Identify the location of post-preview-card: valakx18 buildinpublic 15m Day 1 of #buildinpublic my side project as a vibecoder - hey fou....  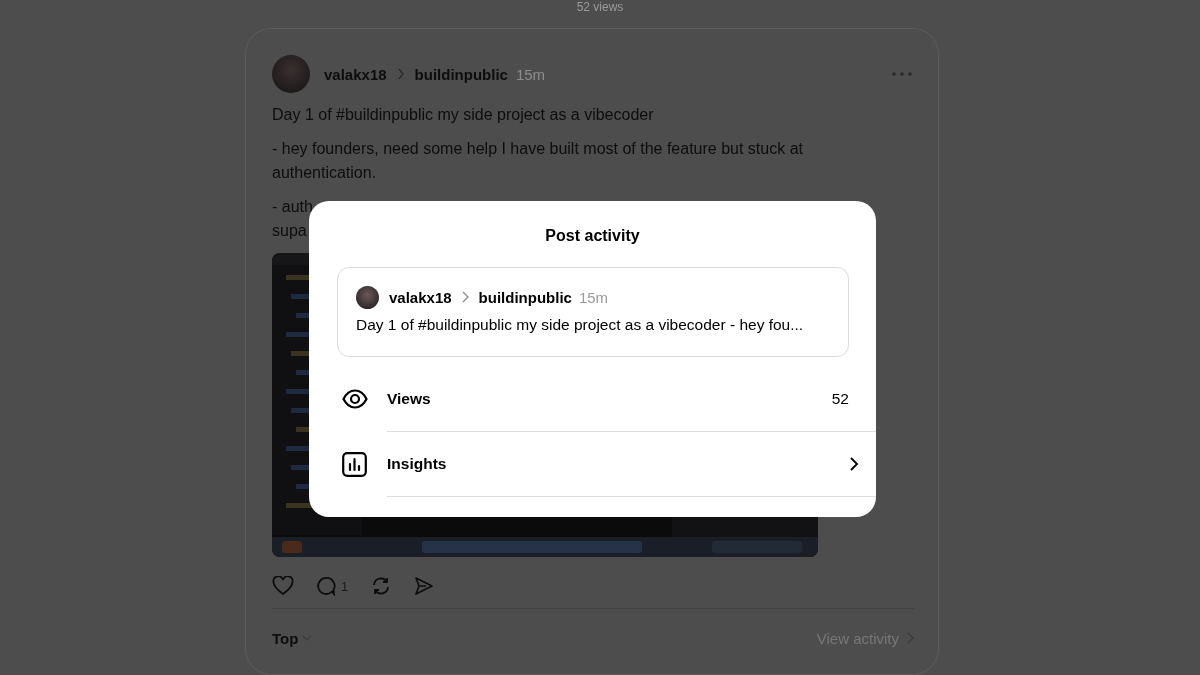
(593, 312).